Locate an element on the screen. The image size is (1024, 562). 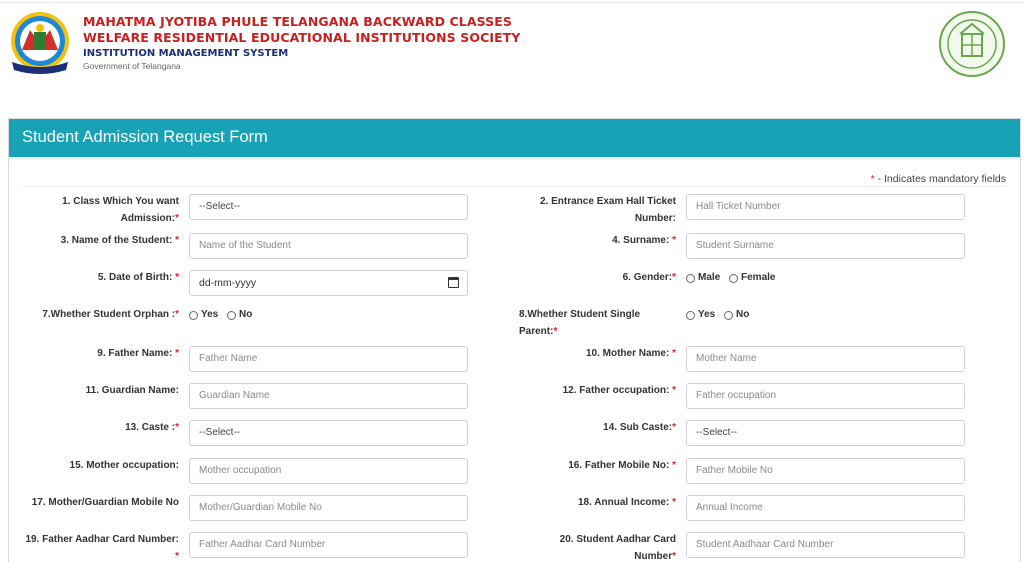
single-parent-no-radio: No is located at coordinates (736, 315).